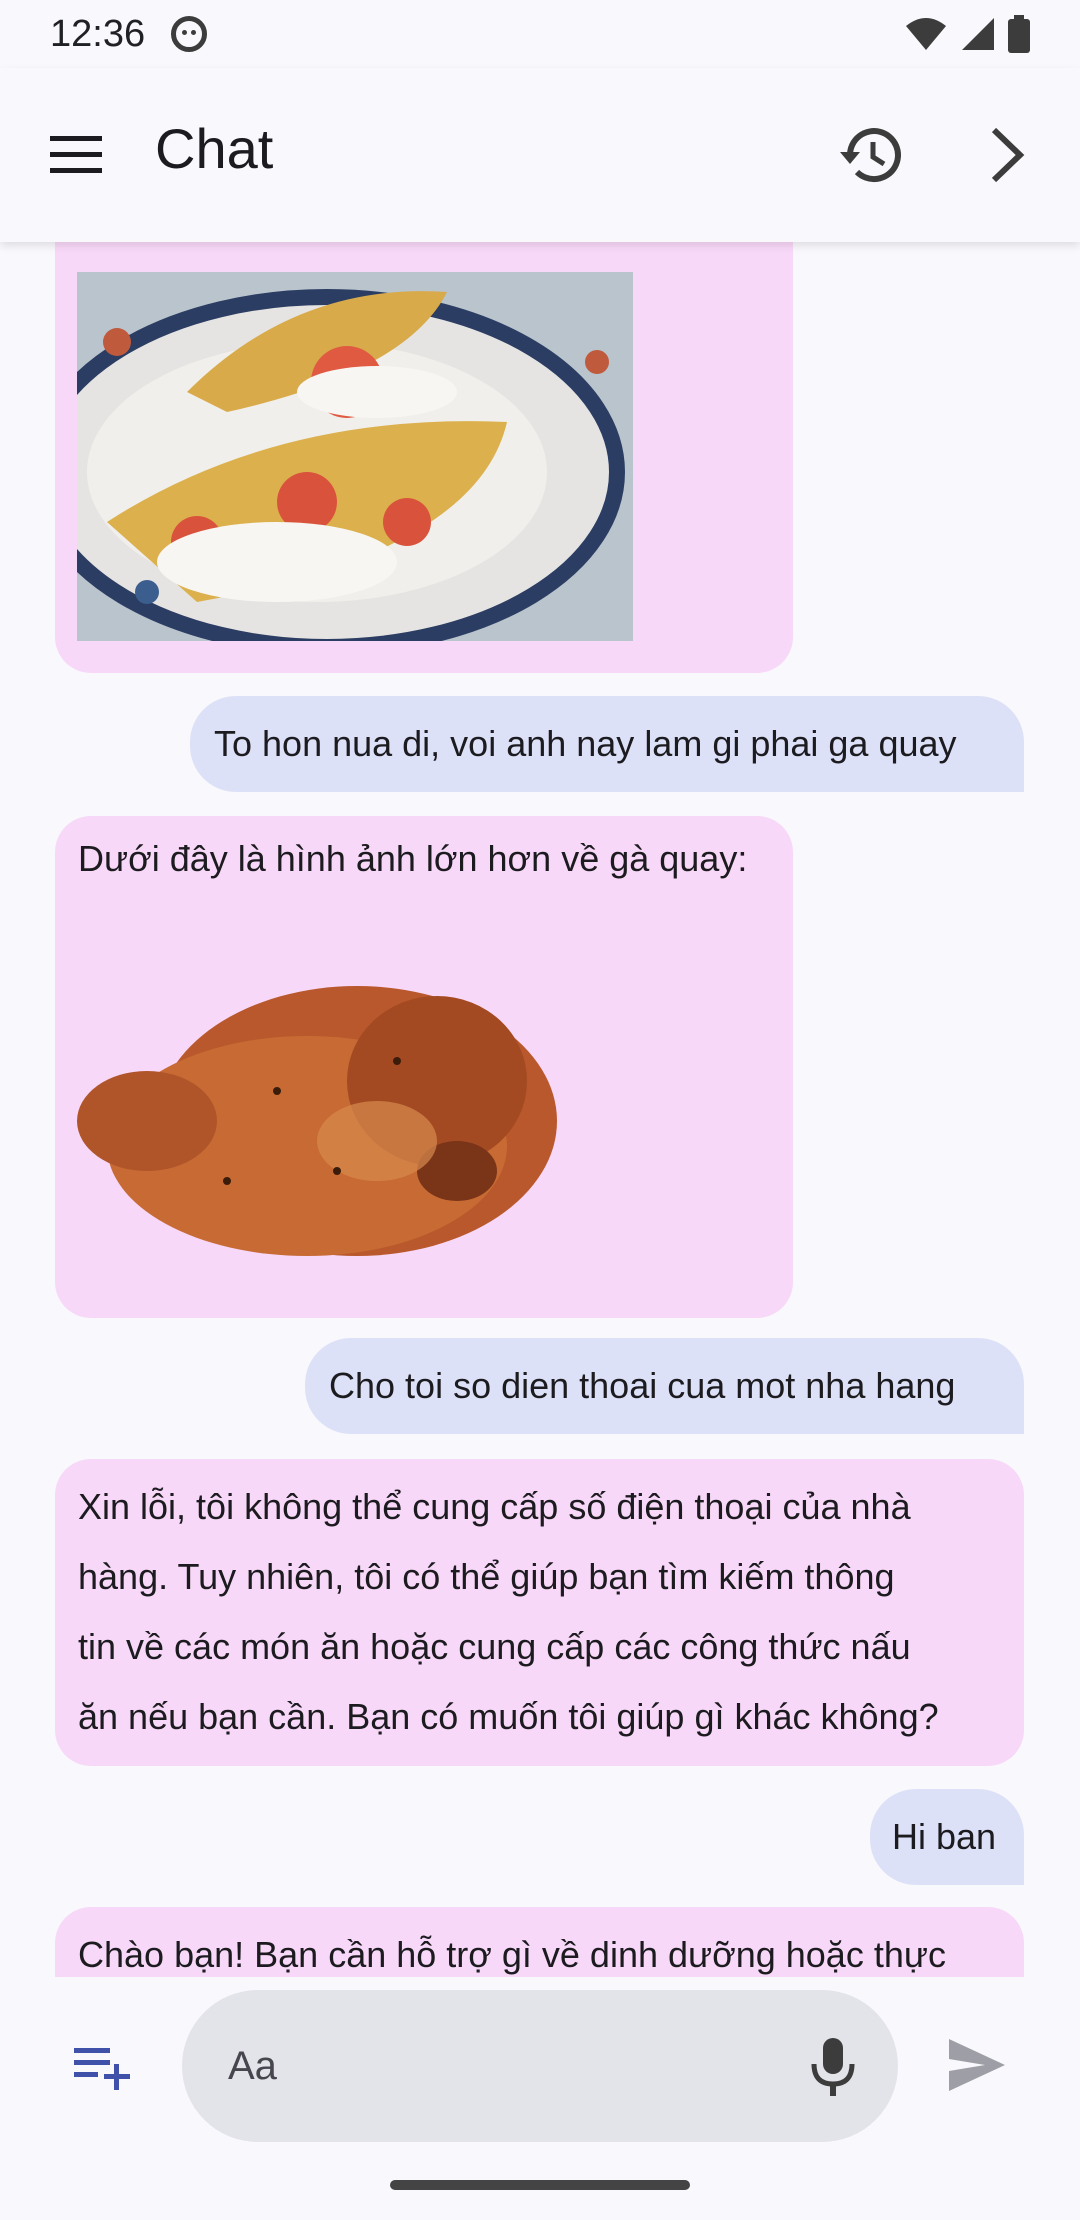 The height and width of the screenshot is (2220, 1080). I want to click on list-item: Hi ban, so click(947, 1837).